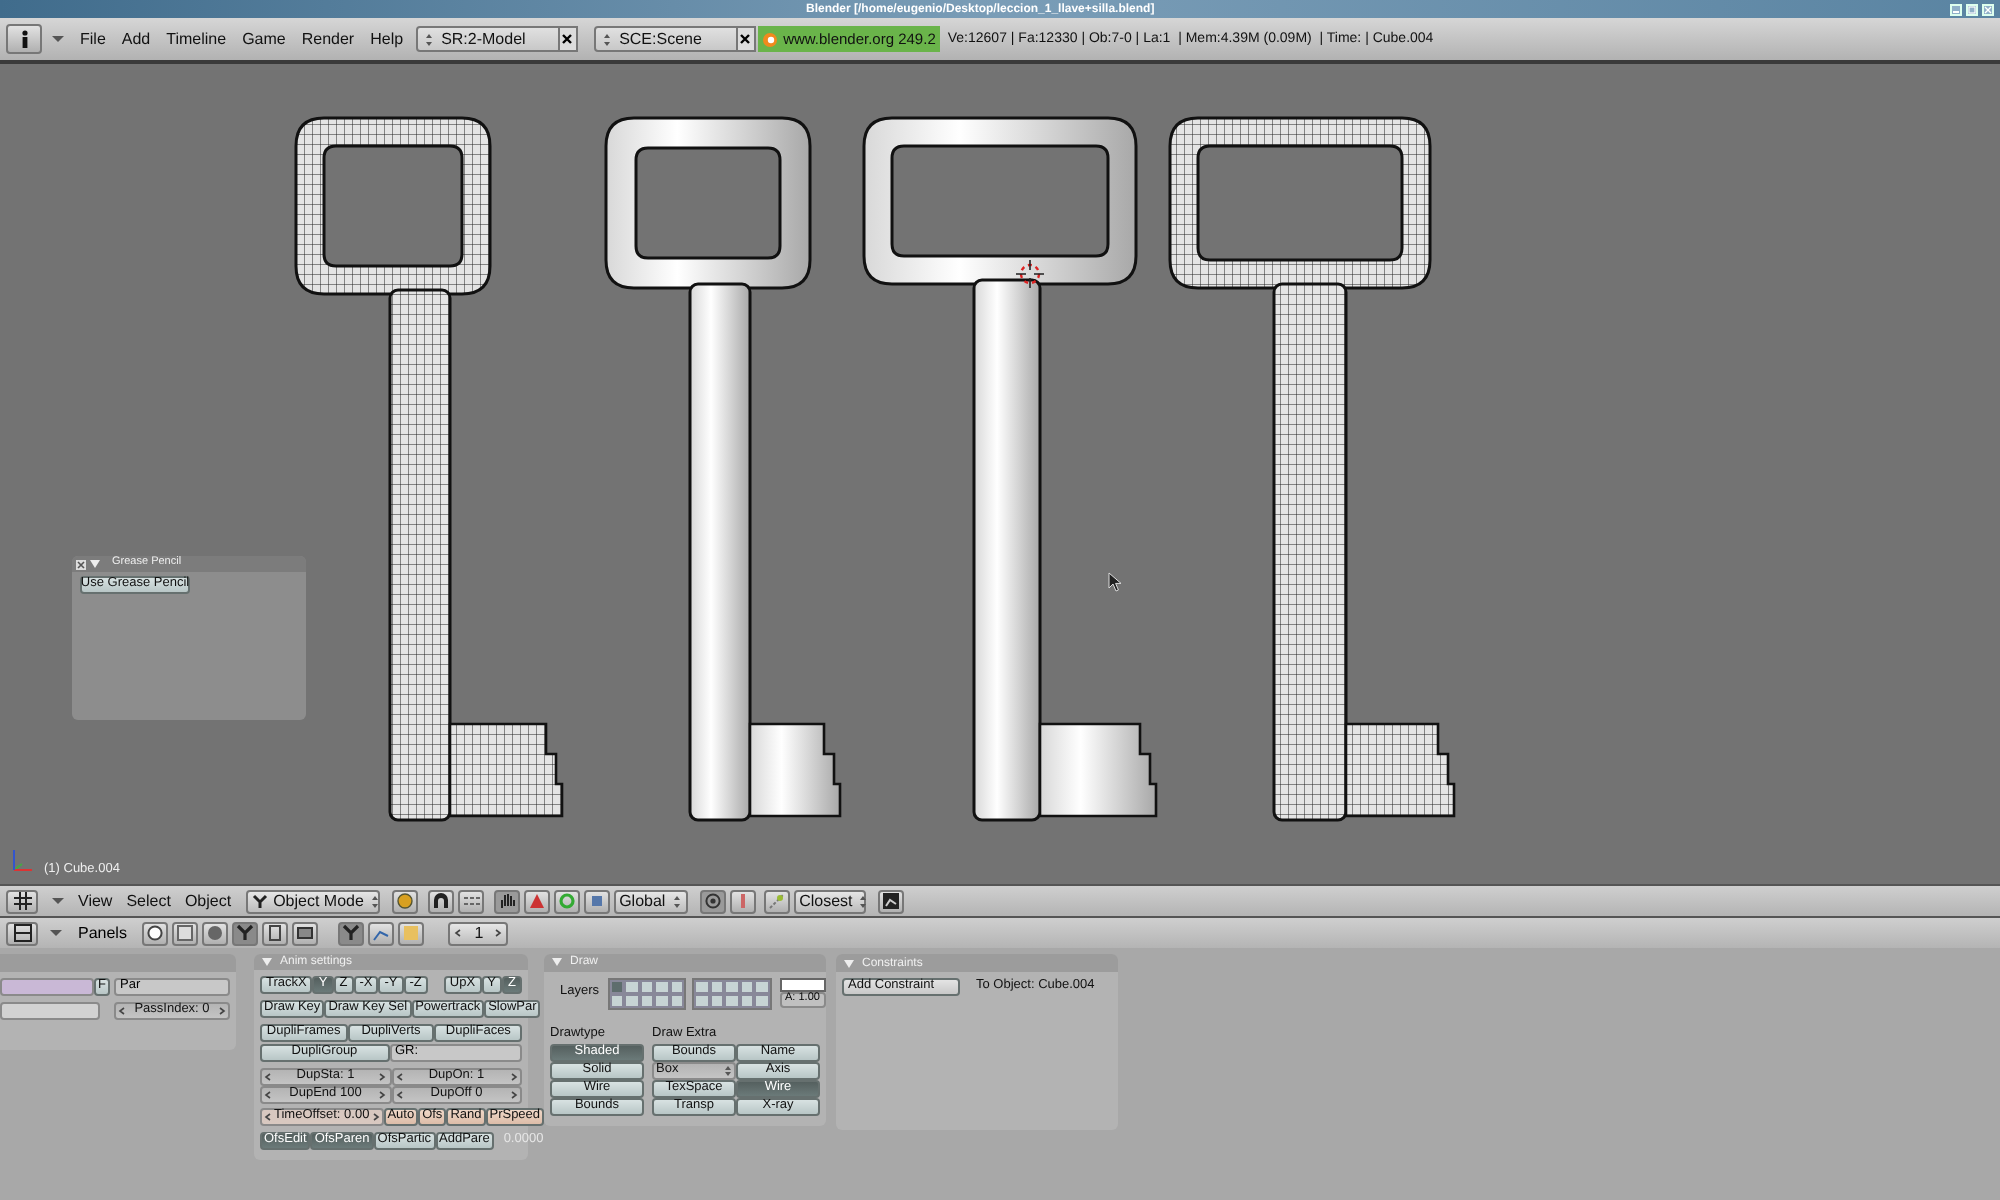  What do you see at coordinates (312, 901) in the screenshot?
I see `mode-dropdown: Object Mode` at bounding box center [312, 901].